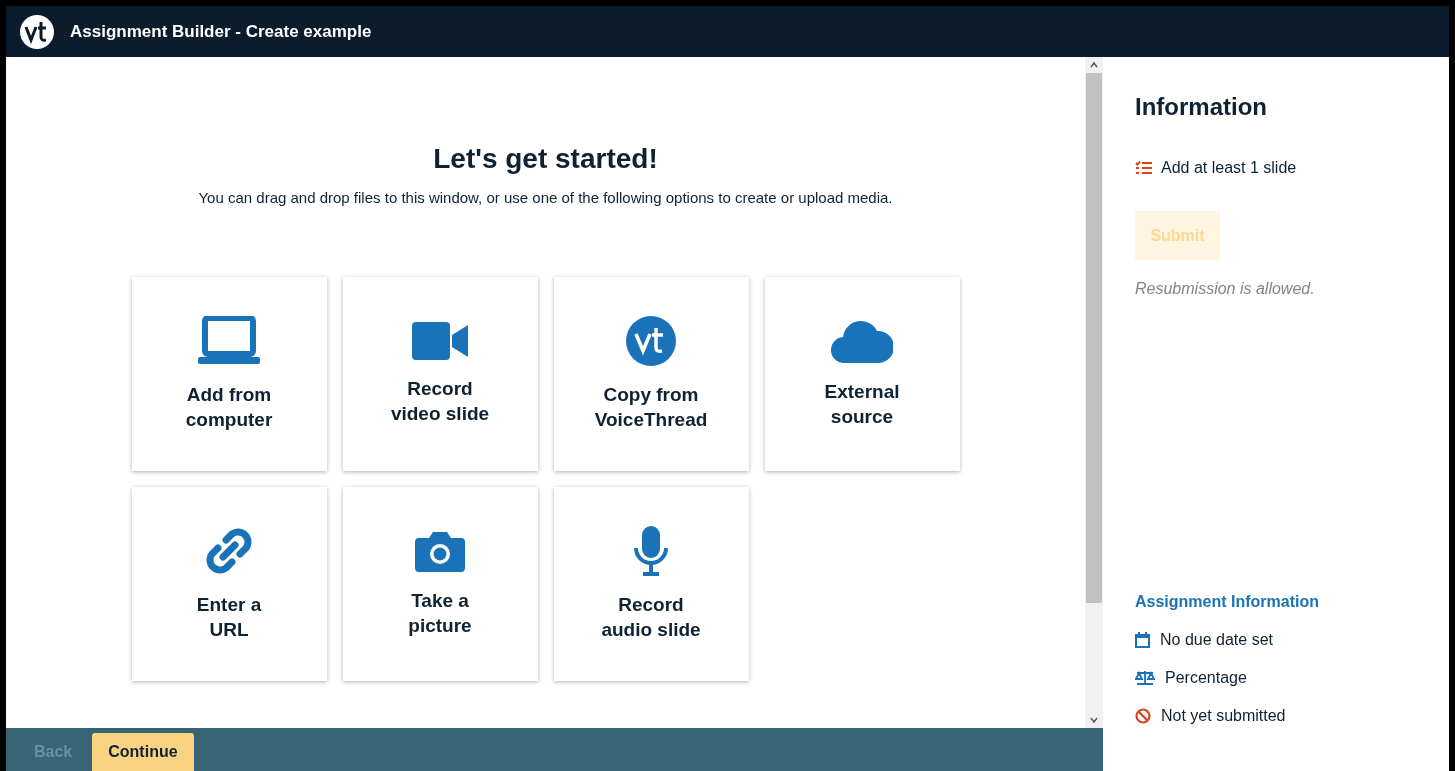 This screenshot has width=1455, height=771. What do you see at coordinates (440, 374) in the screenshot?
I see `option-card: Record video slide` at bounding box center [440, 374].